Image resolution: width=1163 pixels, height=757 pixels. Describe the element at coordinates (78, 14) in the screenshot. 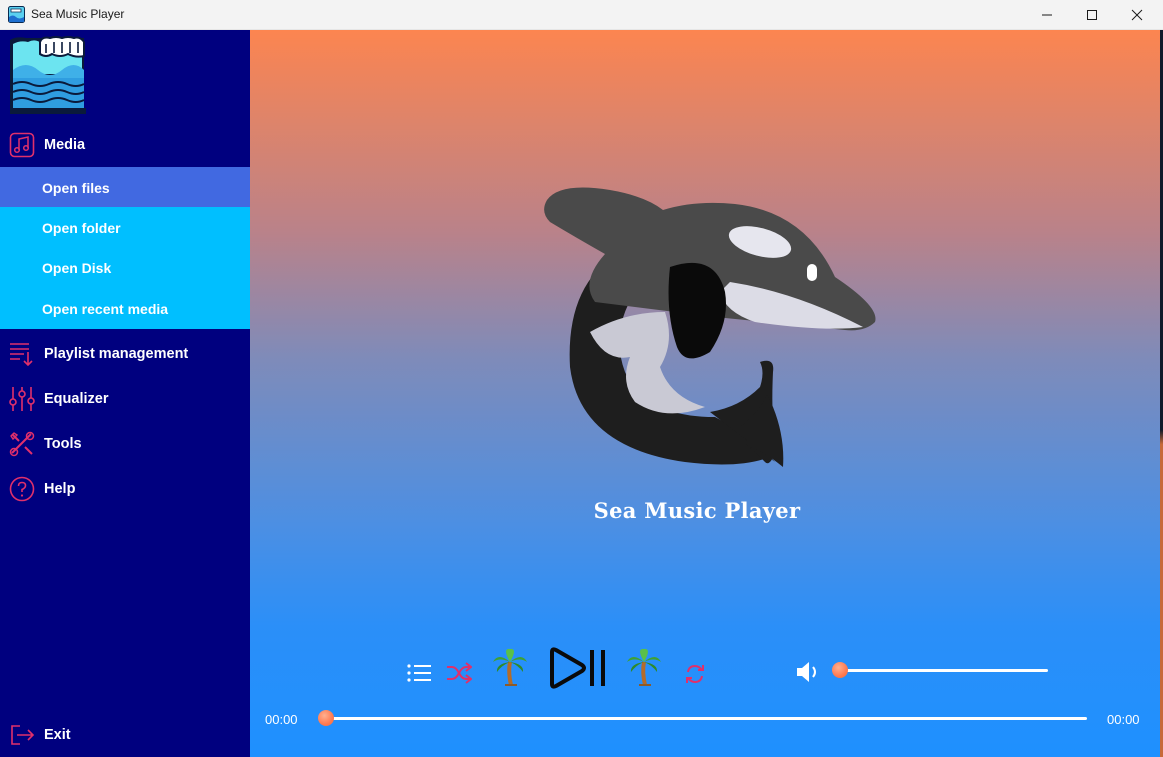

I see `window-title: Sea Music Player` at that location.